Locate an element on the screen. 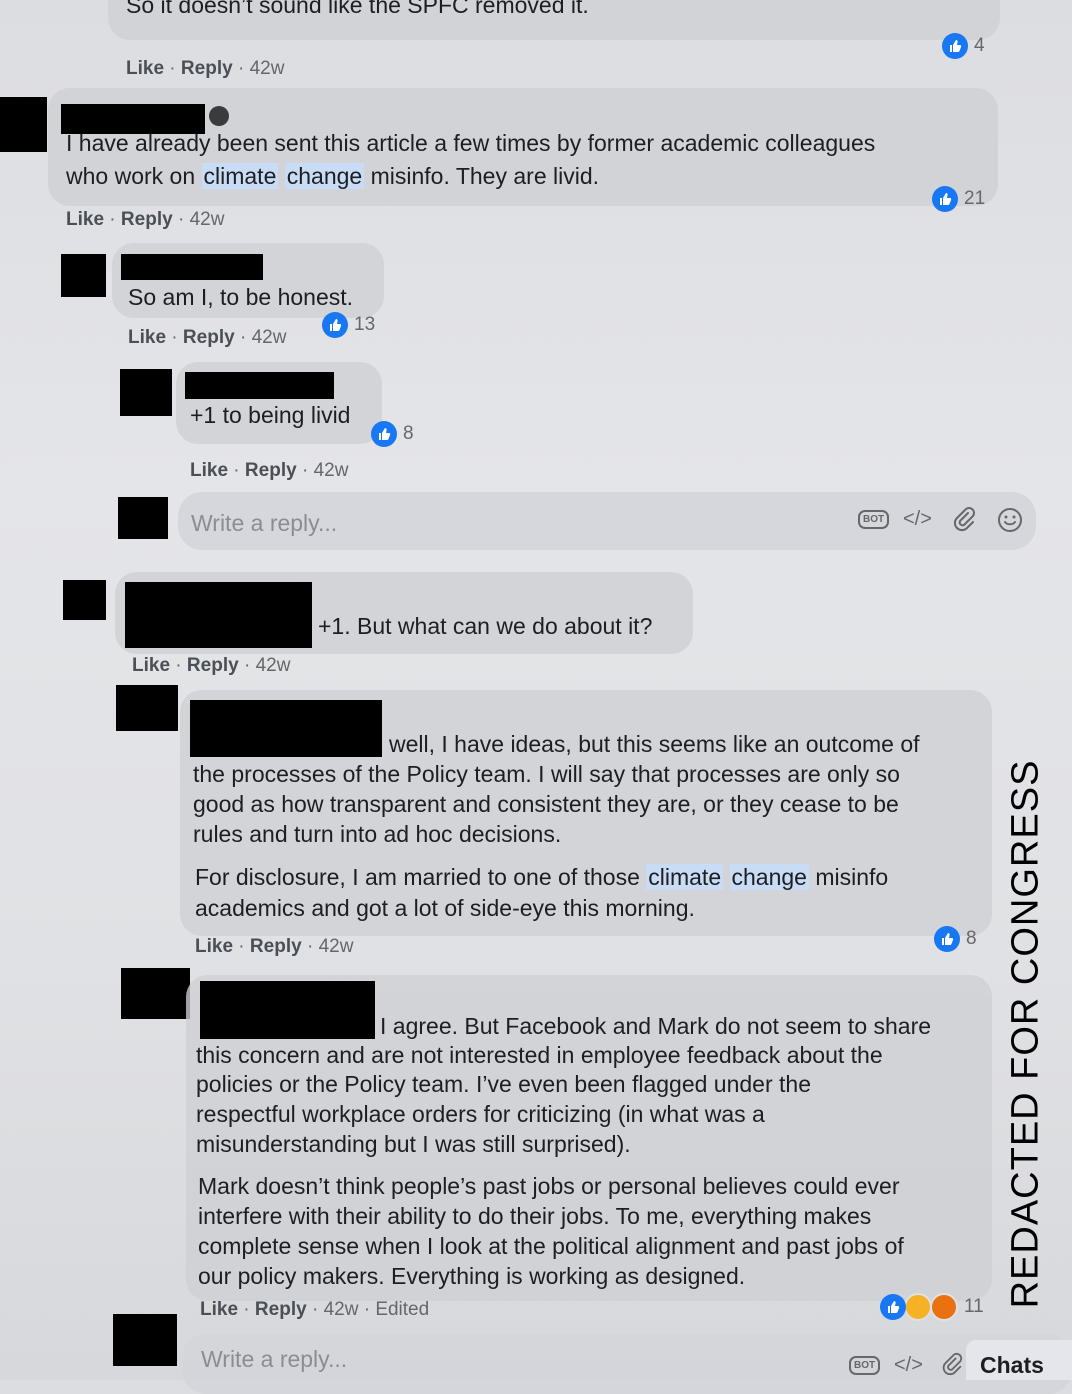 The width and height of the screenshot is (1072, 1394). reaction-summary: 11 is located at coordinates (932, 1307).